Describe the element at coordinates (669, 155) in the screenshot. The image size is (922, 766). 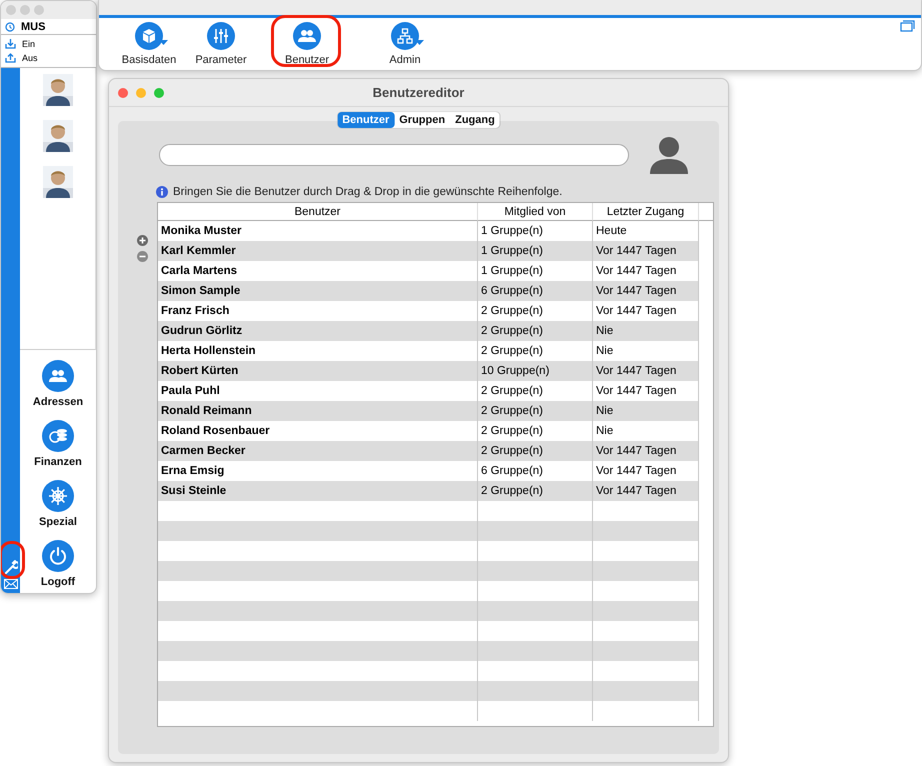
I see `user-icon` at that location.